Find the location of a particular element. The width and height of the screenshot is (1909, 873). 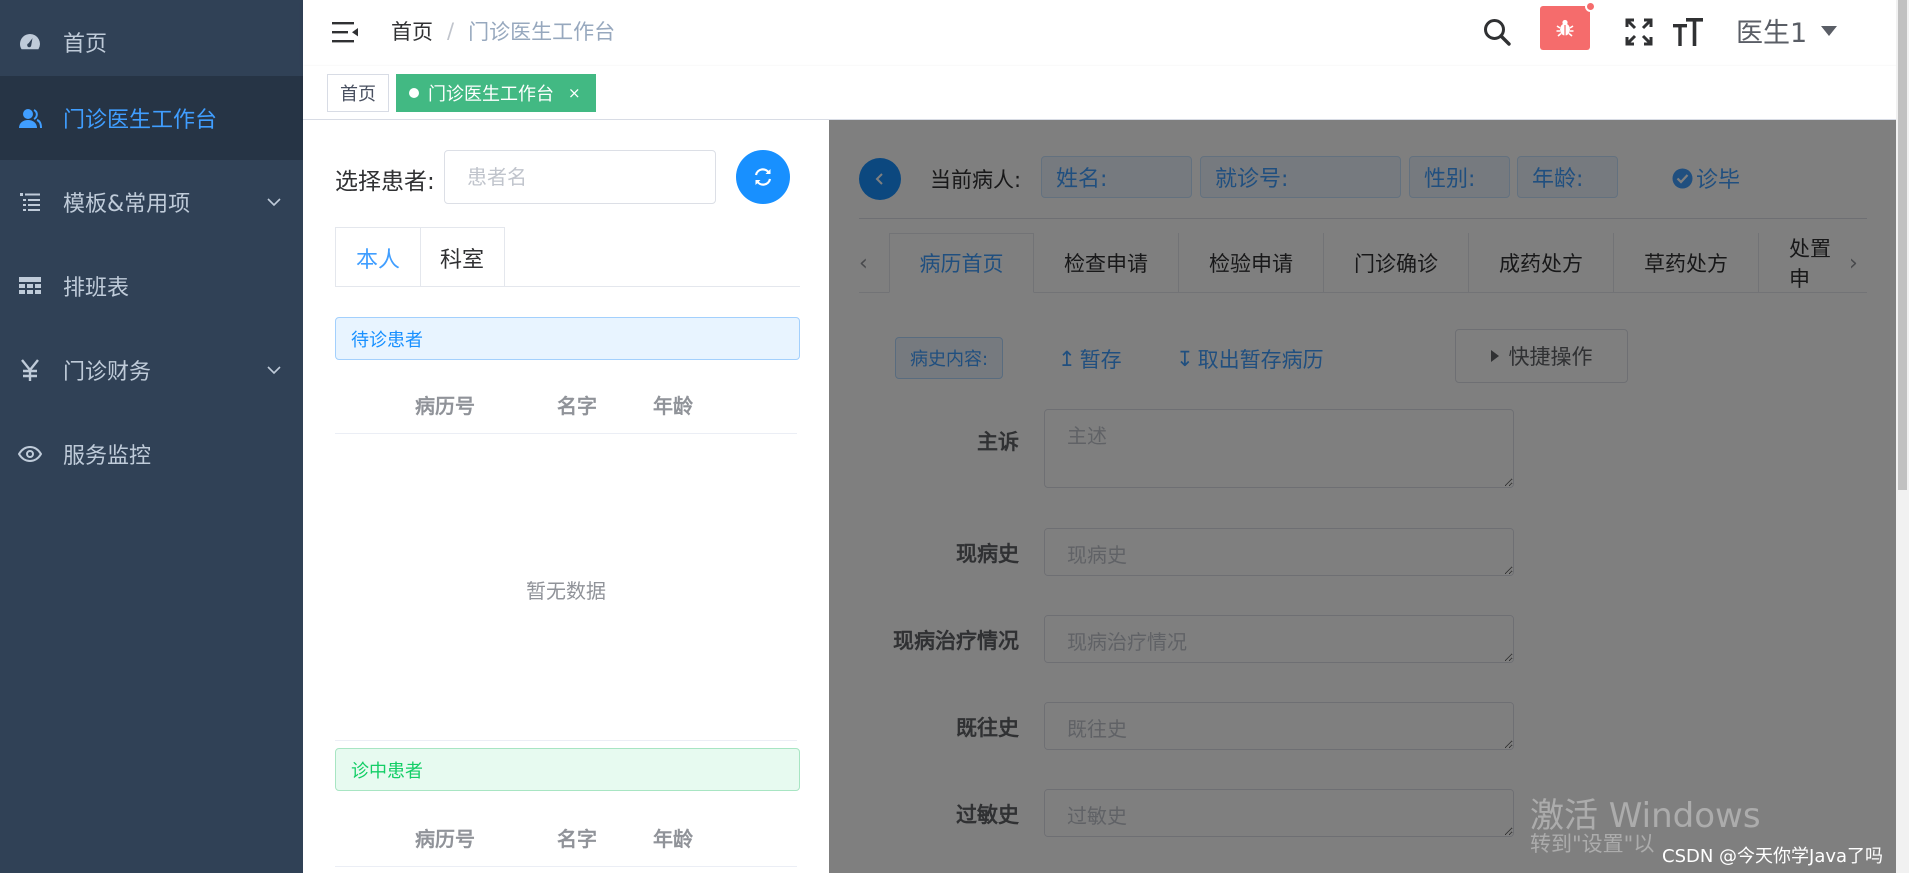

patient-search-input is located at coordinates (580, 177).